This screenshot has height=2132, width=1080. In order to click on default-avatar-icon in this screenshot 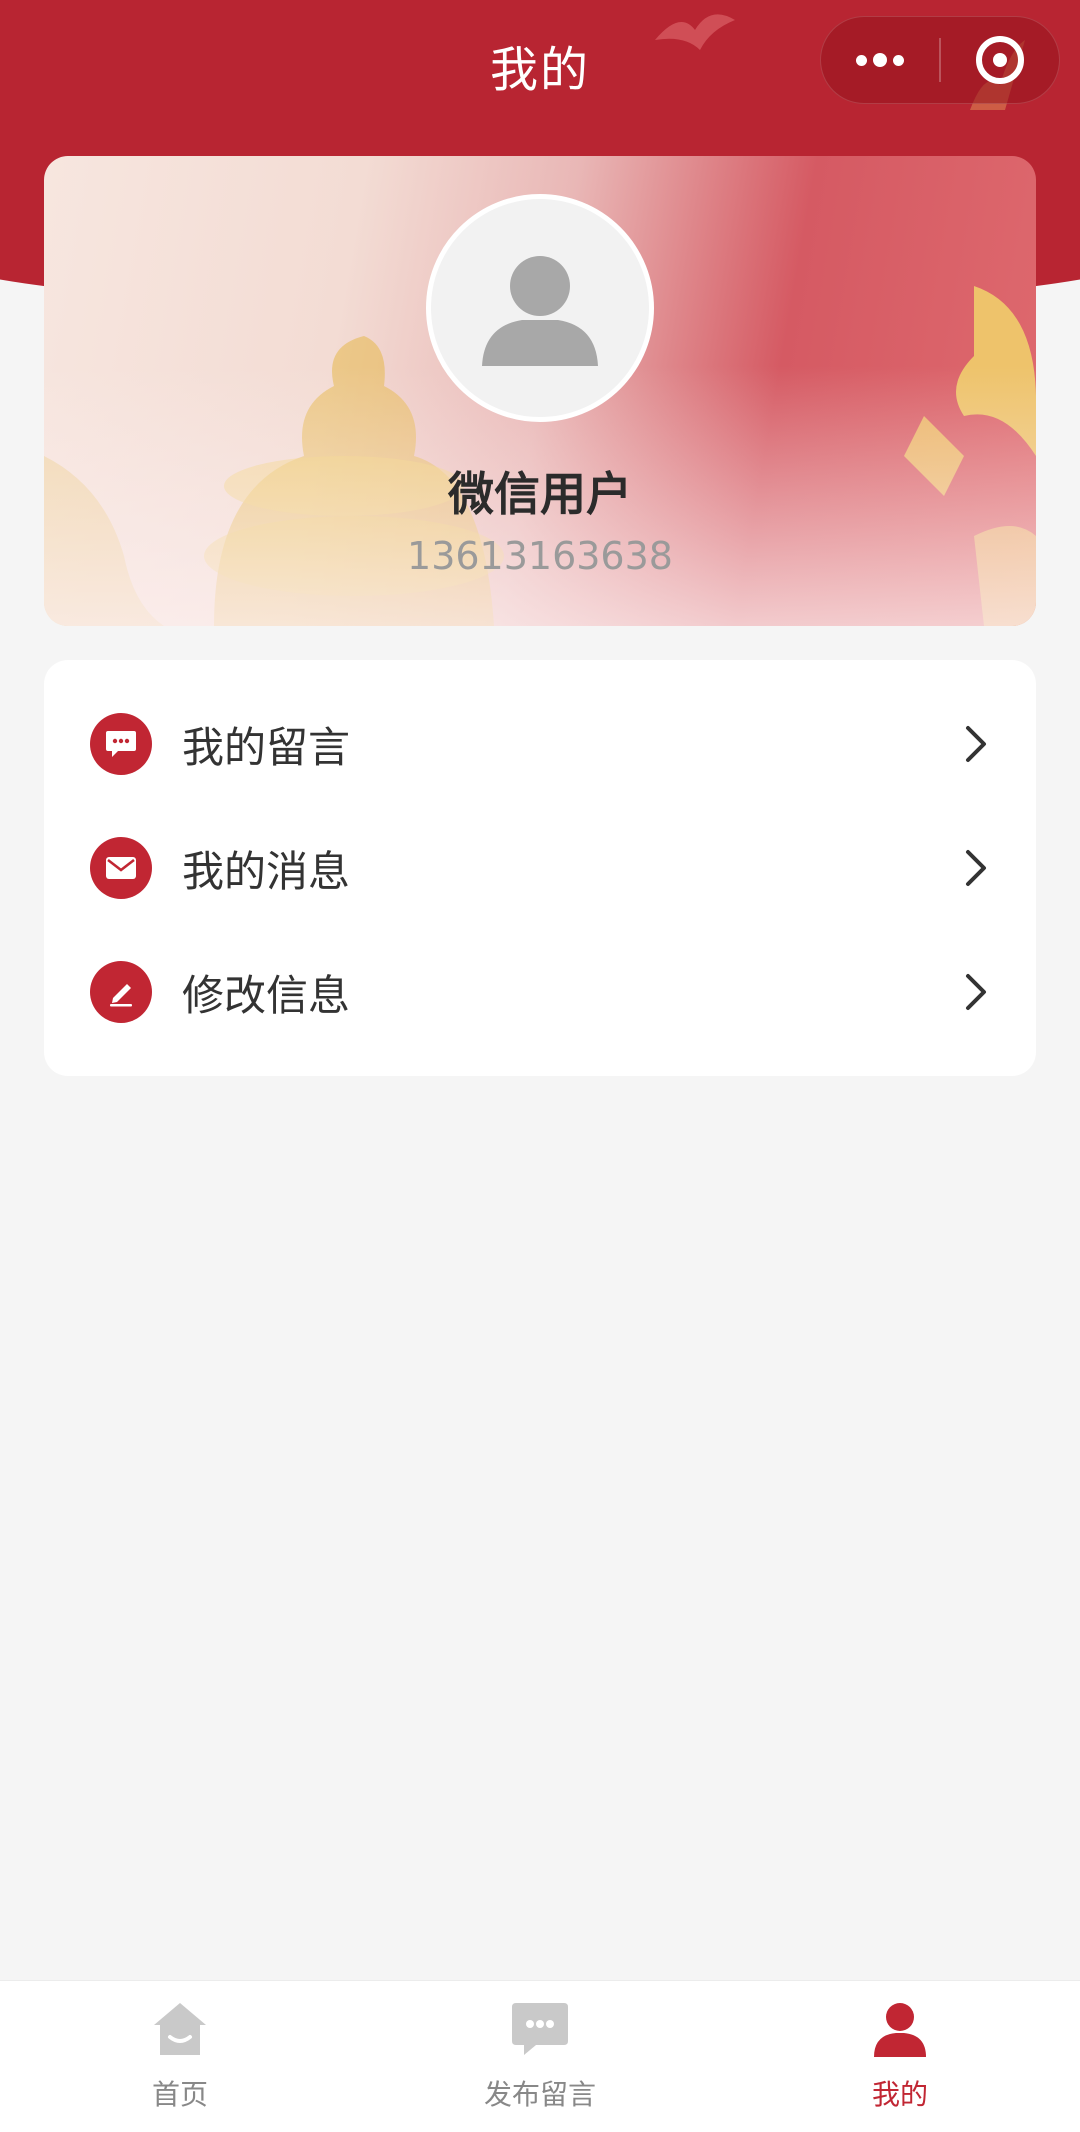, I will do `click(540, 311)`.